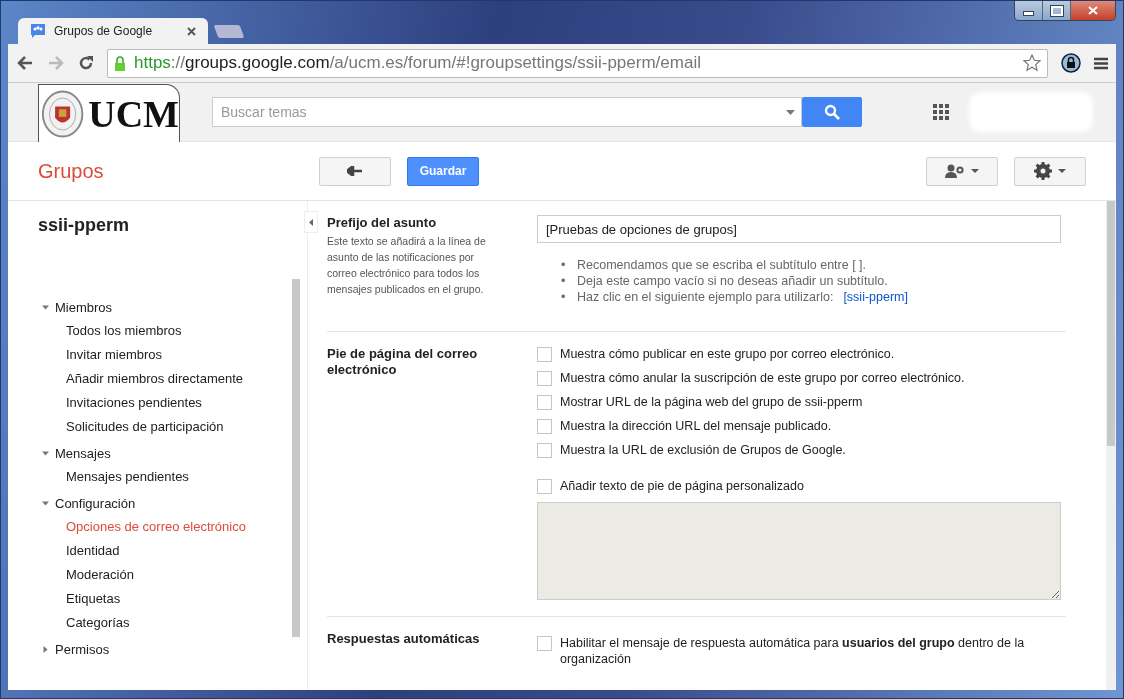 The image size is (1124, 699). I want to click on checkbox-label: Añadir texto de pie de página personalizado, so click(682, 486).